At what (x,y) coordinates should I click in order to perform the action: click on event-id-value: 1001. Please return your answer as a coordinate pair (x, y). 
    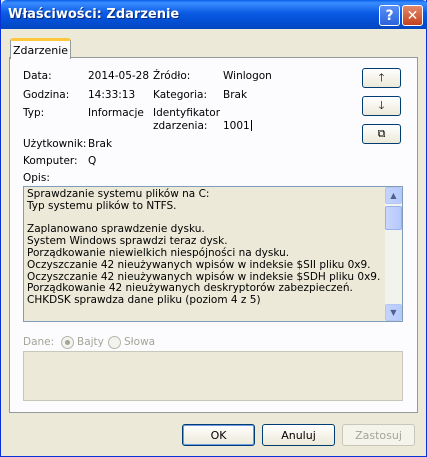
    Looking at the image, I should click on (236, 126).